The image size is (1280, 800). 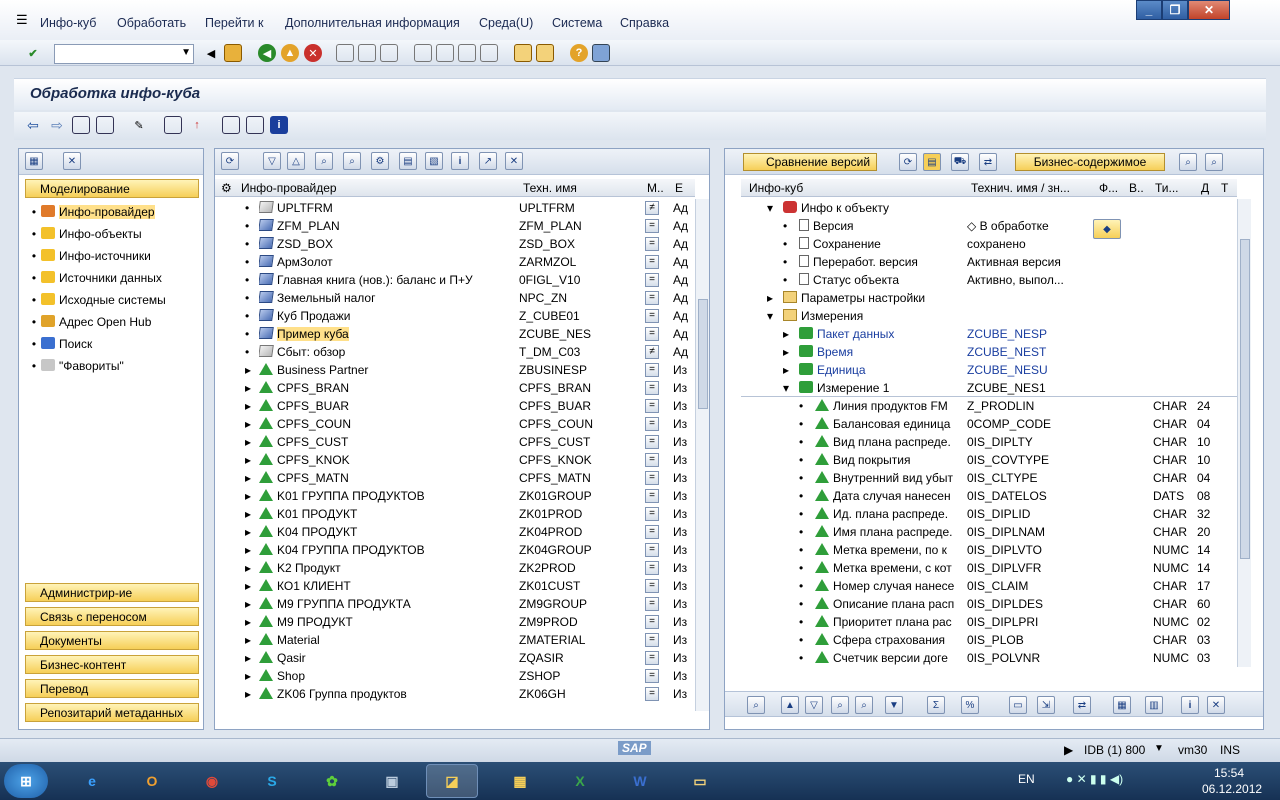 What do you see at coordinates (700, 781) in the screenshot?
I see `explorer-icon: ▭` at bounding box center [700, 781].